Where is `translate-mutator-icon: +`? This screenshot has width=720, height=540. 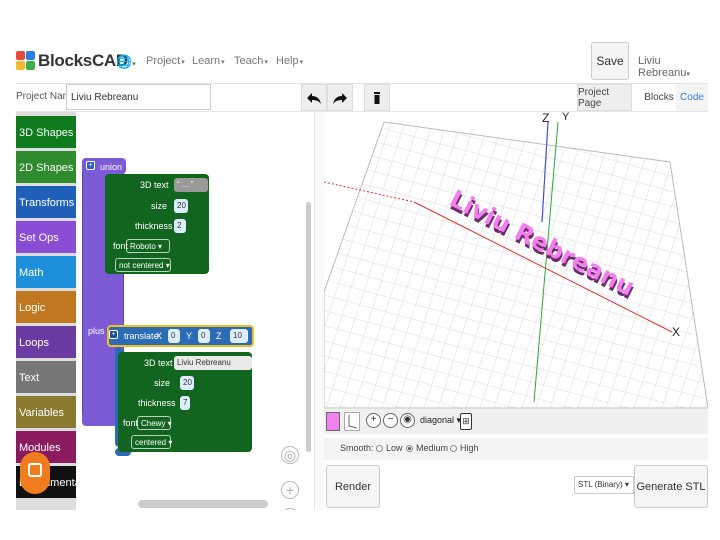 translate-mutator-icon: + is located at coordinates (113, 334).